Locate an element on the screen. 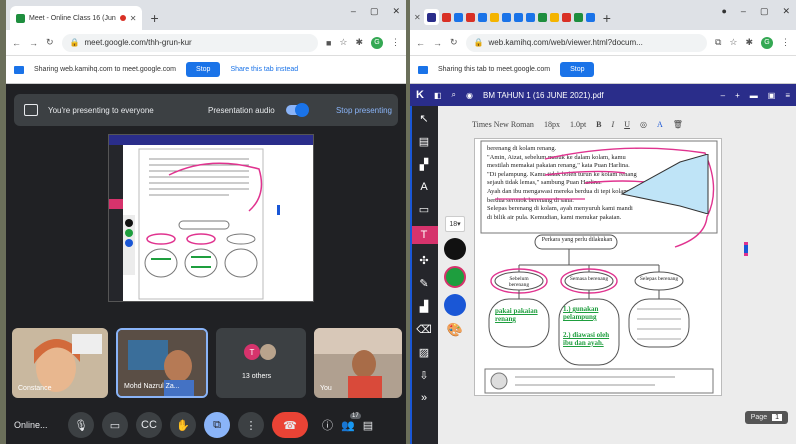 The height and width of the screenshot is (444, 796). save-icon: ▣ is located at coordinates (772, 95).